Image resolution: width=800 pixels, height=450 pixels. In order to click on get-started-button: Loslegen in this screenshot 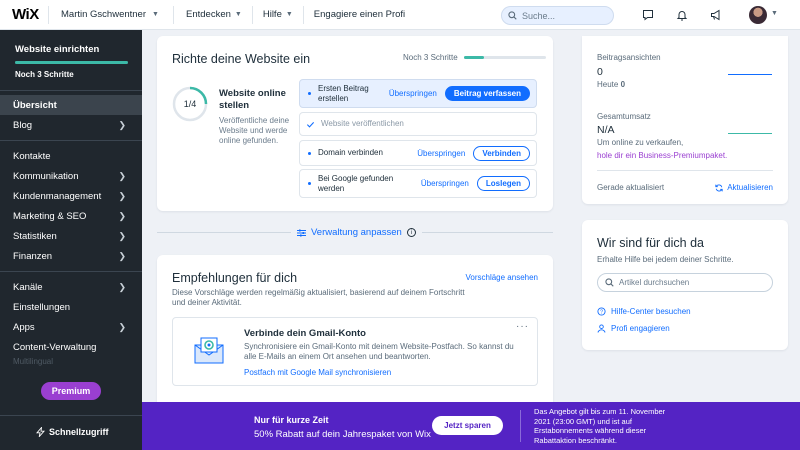, I will do `click(503, 183)`.